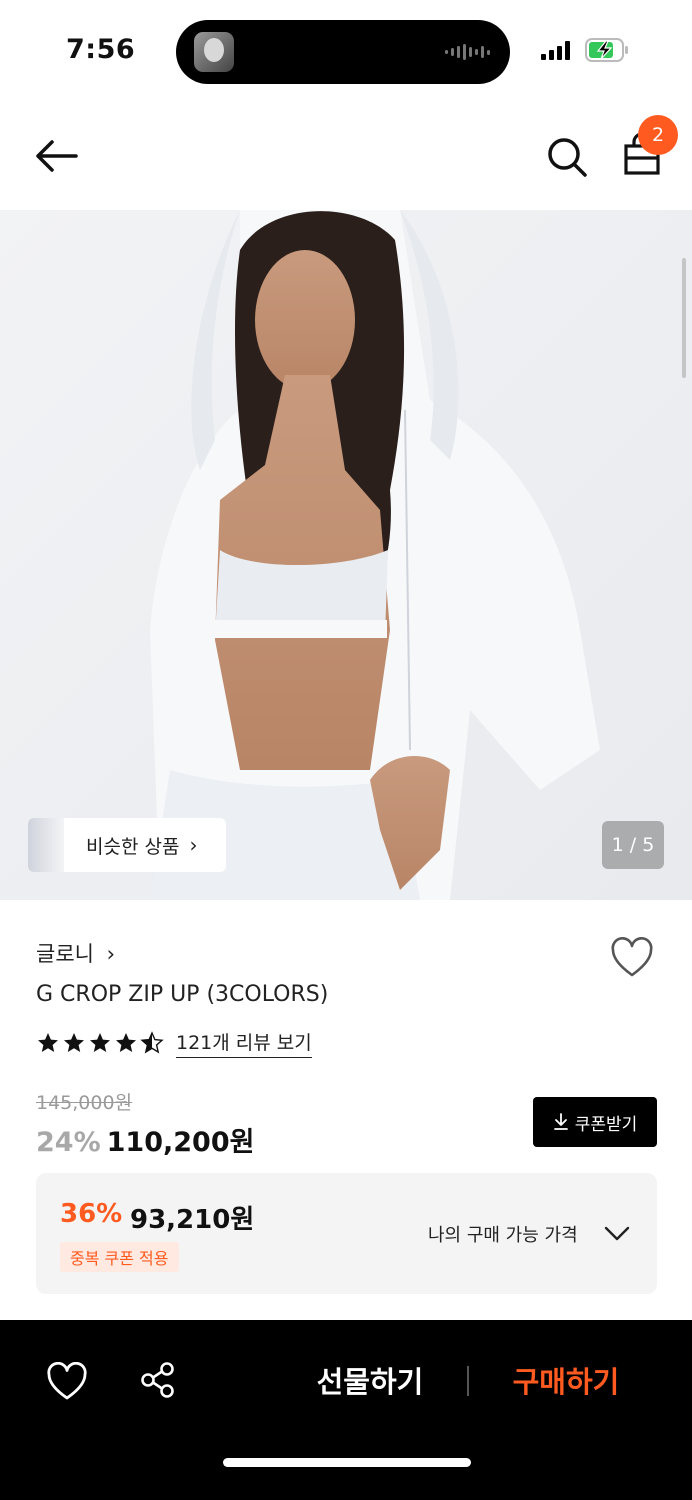  I want to click on home-indicator, so click(347, 1462).